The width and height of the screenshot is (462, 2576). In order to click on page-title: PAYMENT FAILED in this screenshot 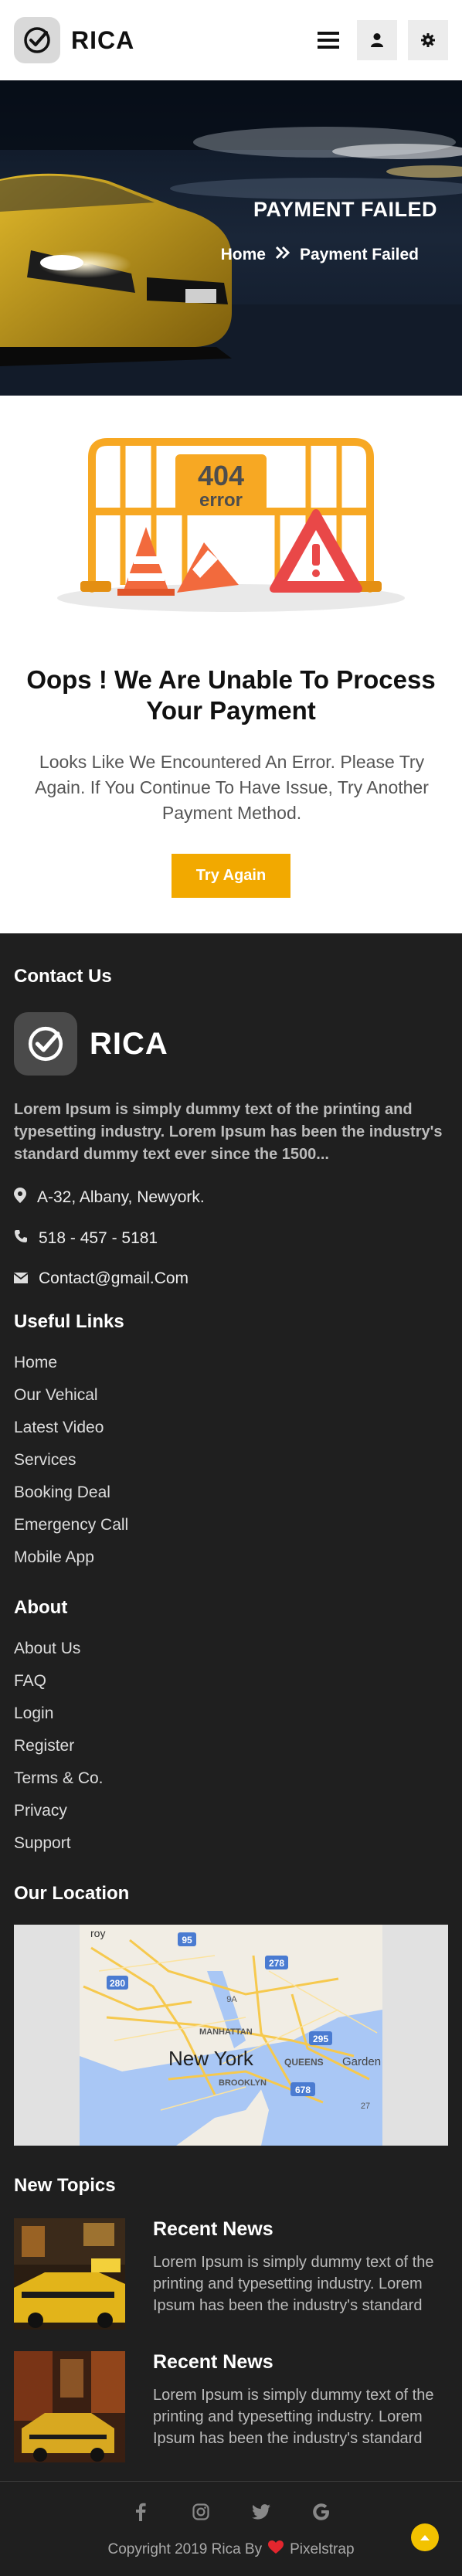, I will do `click(345, 209)`.